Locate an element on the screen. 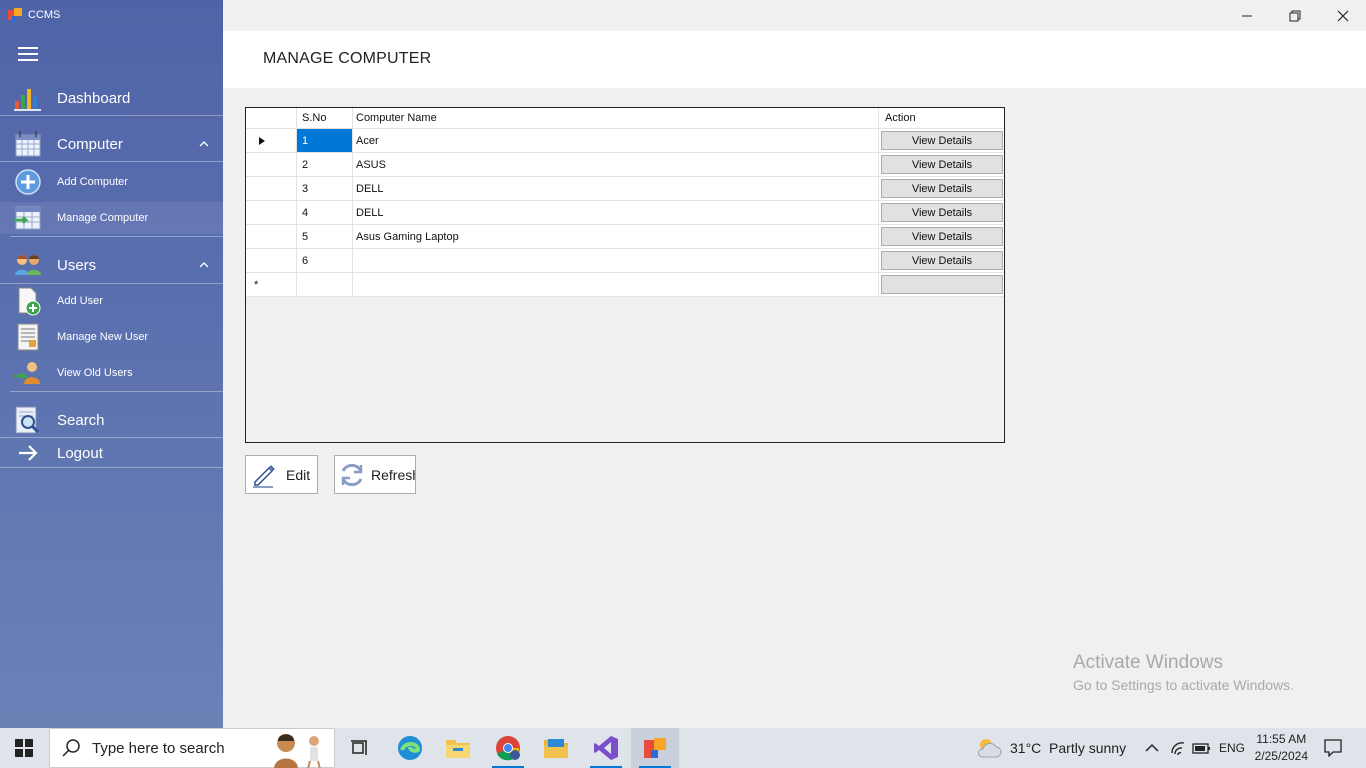 The height and width of the screenshot is (768, 1366). column-header-sno: S.No is located at coordinates (325, 118).